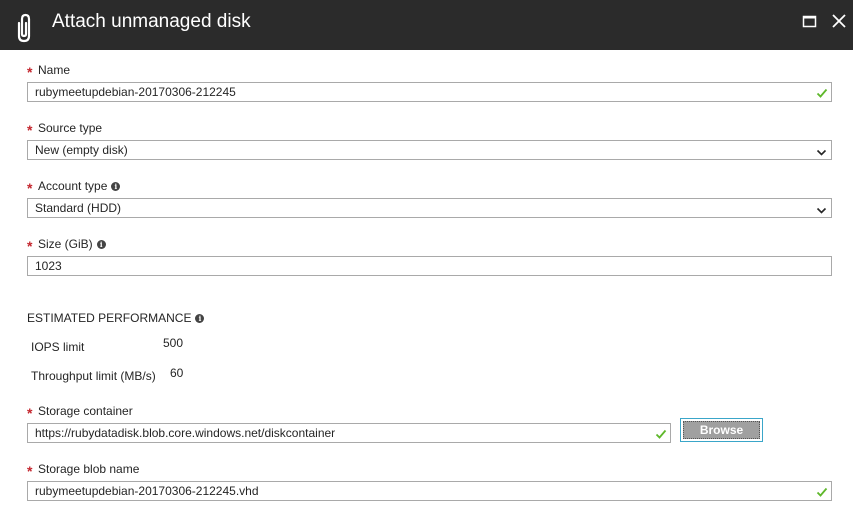 The width and height of the screenshot is (853, 523). Describe the element at coordinates (421, 491) in the screenshot. I see `storage-blob-name-input` at that location.